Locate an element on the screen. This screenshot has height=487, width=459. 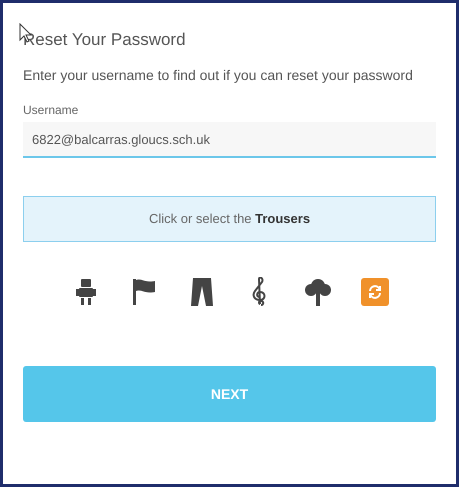
username-label: Username is located at coordinates (50, 110).